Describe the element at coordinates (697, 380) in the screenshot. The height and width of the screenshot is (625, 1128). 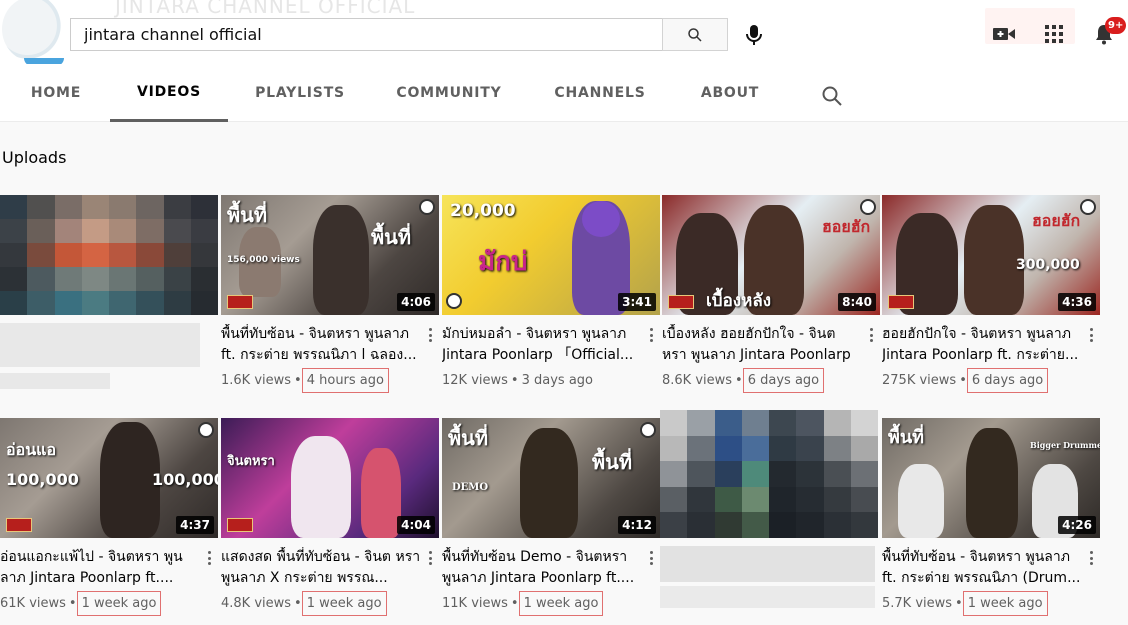
I see `video-views: 8.6K views` at that location.